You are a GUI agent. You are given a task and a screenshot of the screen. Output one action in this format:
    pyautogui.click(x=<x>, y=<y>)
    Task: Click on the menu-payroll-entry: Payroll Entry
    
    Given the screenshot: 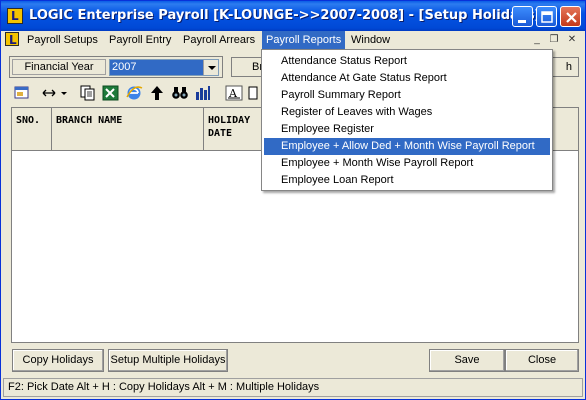 What is the action you would take?
    pyautogui.click(x=140, y=40)
    